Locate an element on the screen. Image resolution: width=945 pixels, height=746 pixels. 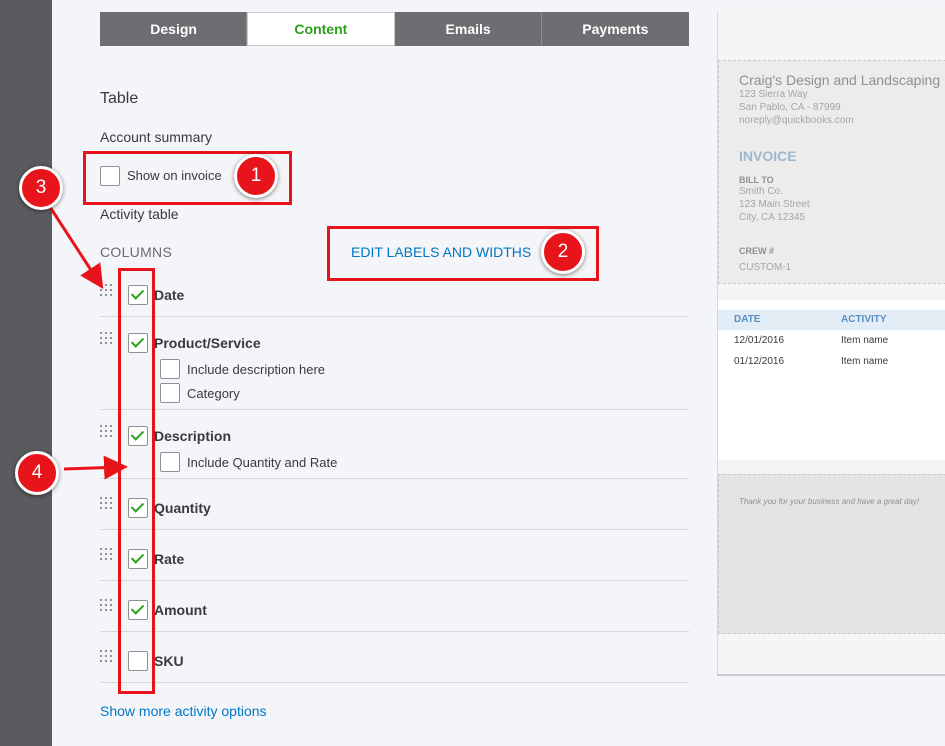
include-description-checkbox is located at coordinates (170, 369).